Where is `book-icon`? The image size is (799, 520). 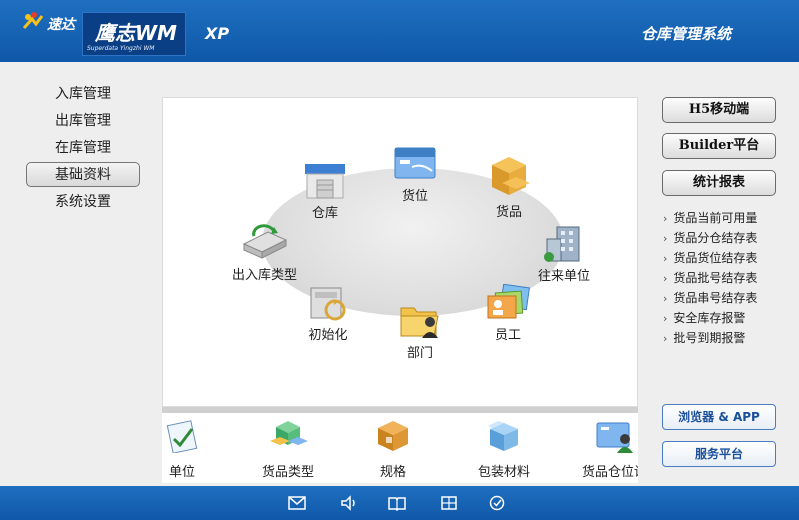 book-icon is located at coordinates (397, 503).